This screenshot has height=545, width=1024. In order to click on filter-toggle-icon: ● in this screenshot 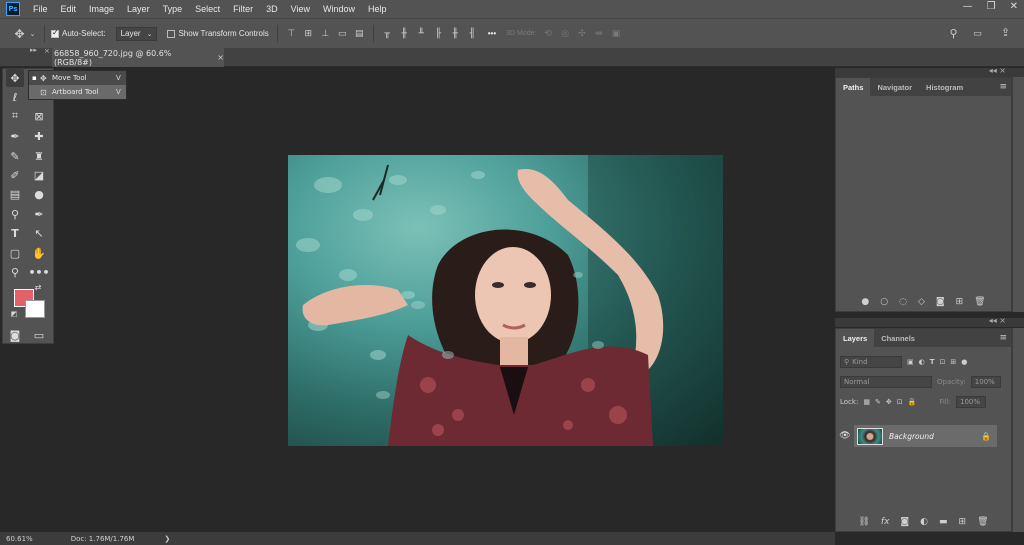, I will do `click(964, 362)`.